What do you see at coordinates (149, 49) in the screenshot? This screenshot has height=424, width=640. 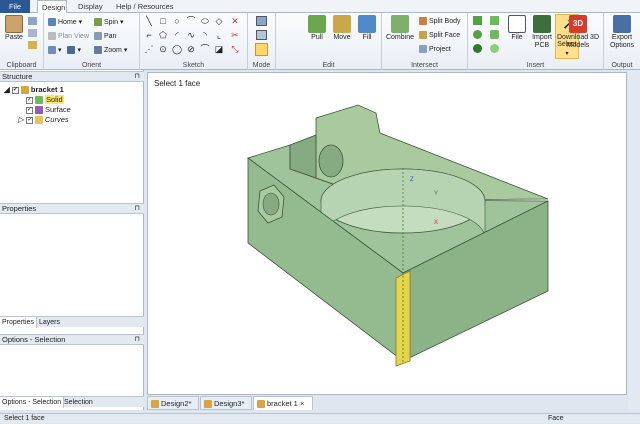 I see `construction-line-icon: ⋰` at bounding box center [149, 49].